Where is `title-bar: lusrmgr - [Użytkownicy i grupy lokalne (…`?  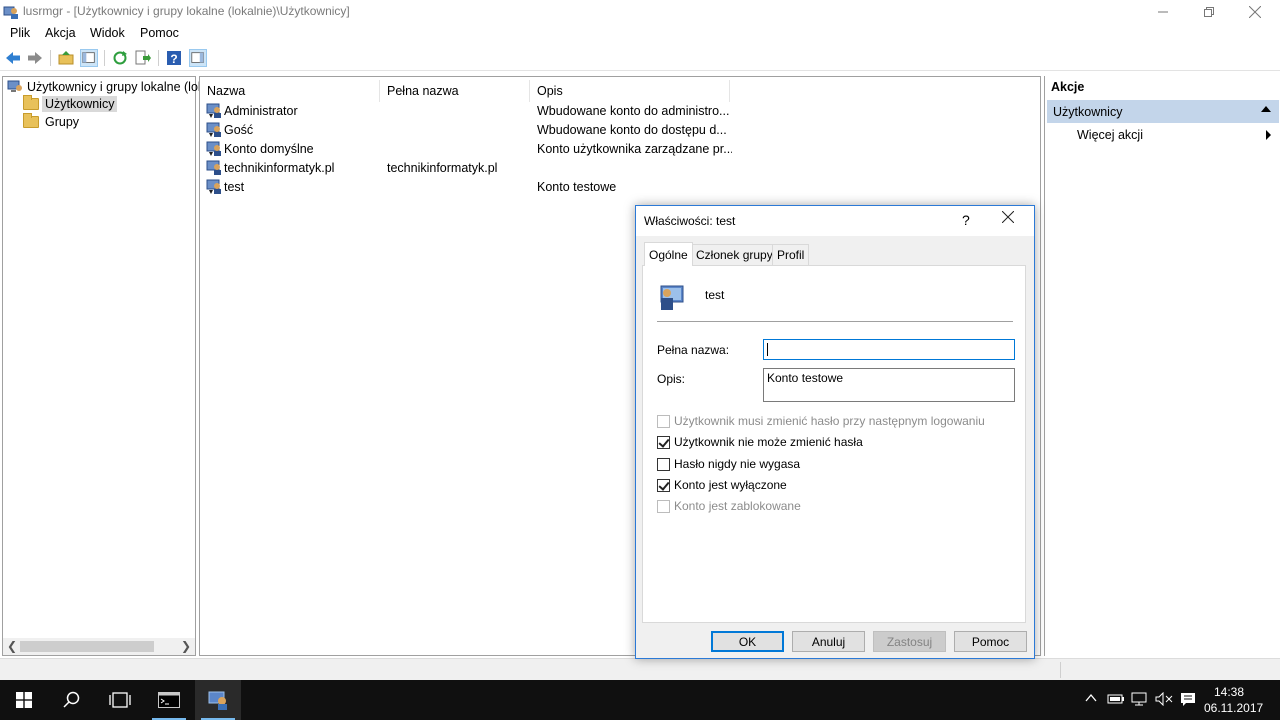 title-bar: lusrmgr - [Użytkownicy i grupy lokalne (… is located at coordinates (640, 12).